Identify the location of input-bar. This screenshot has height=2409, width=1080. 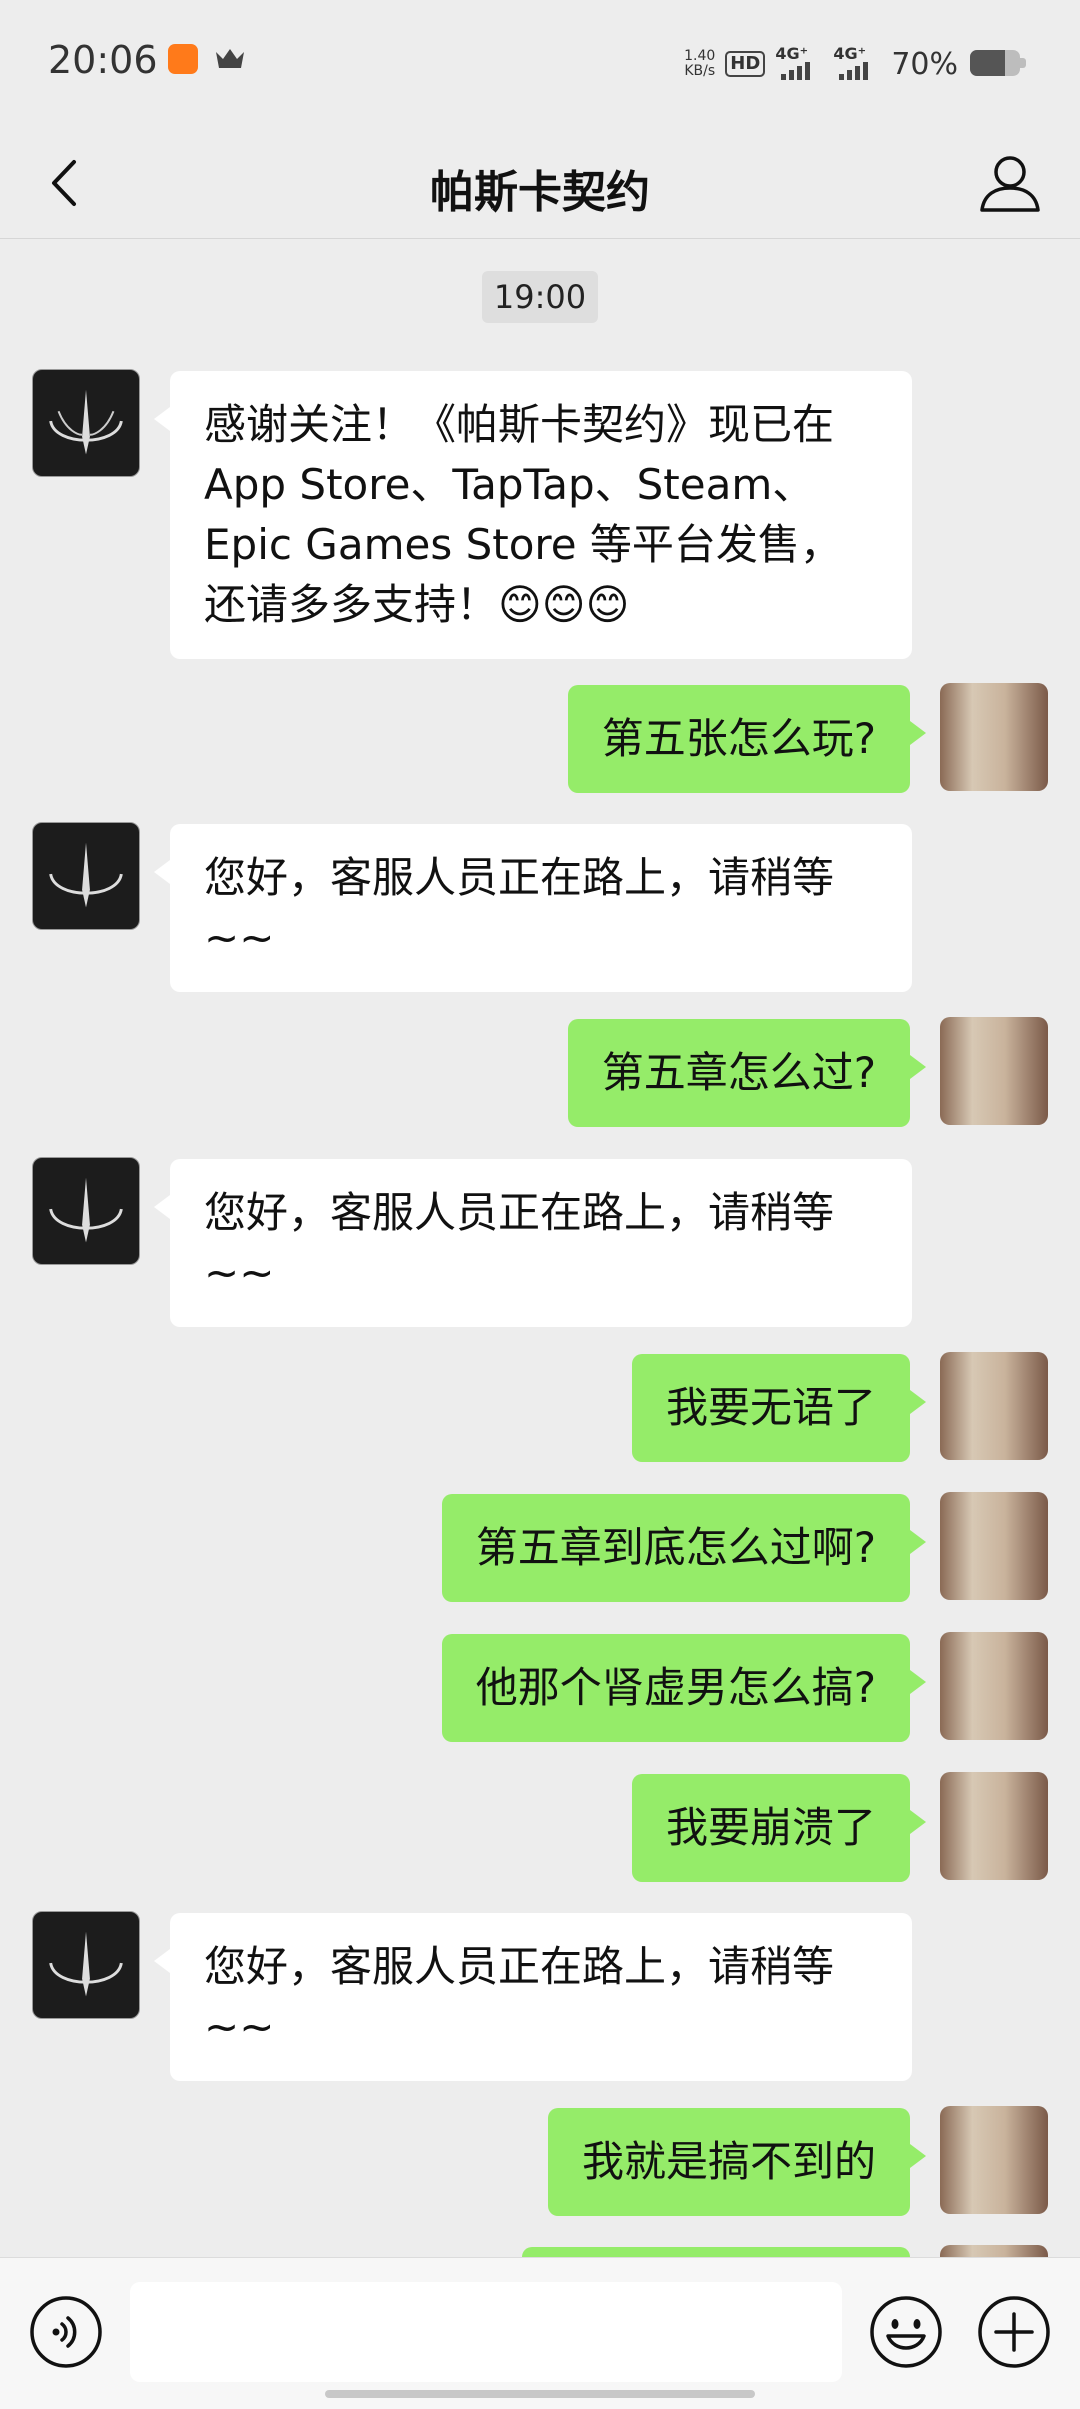
(540, 2333).